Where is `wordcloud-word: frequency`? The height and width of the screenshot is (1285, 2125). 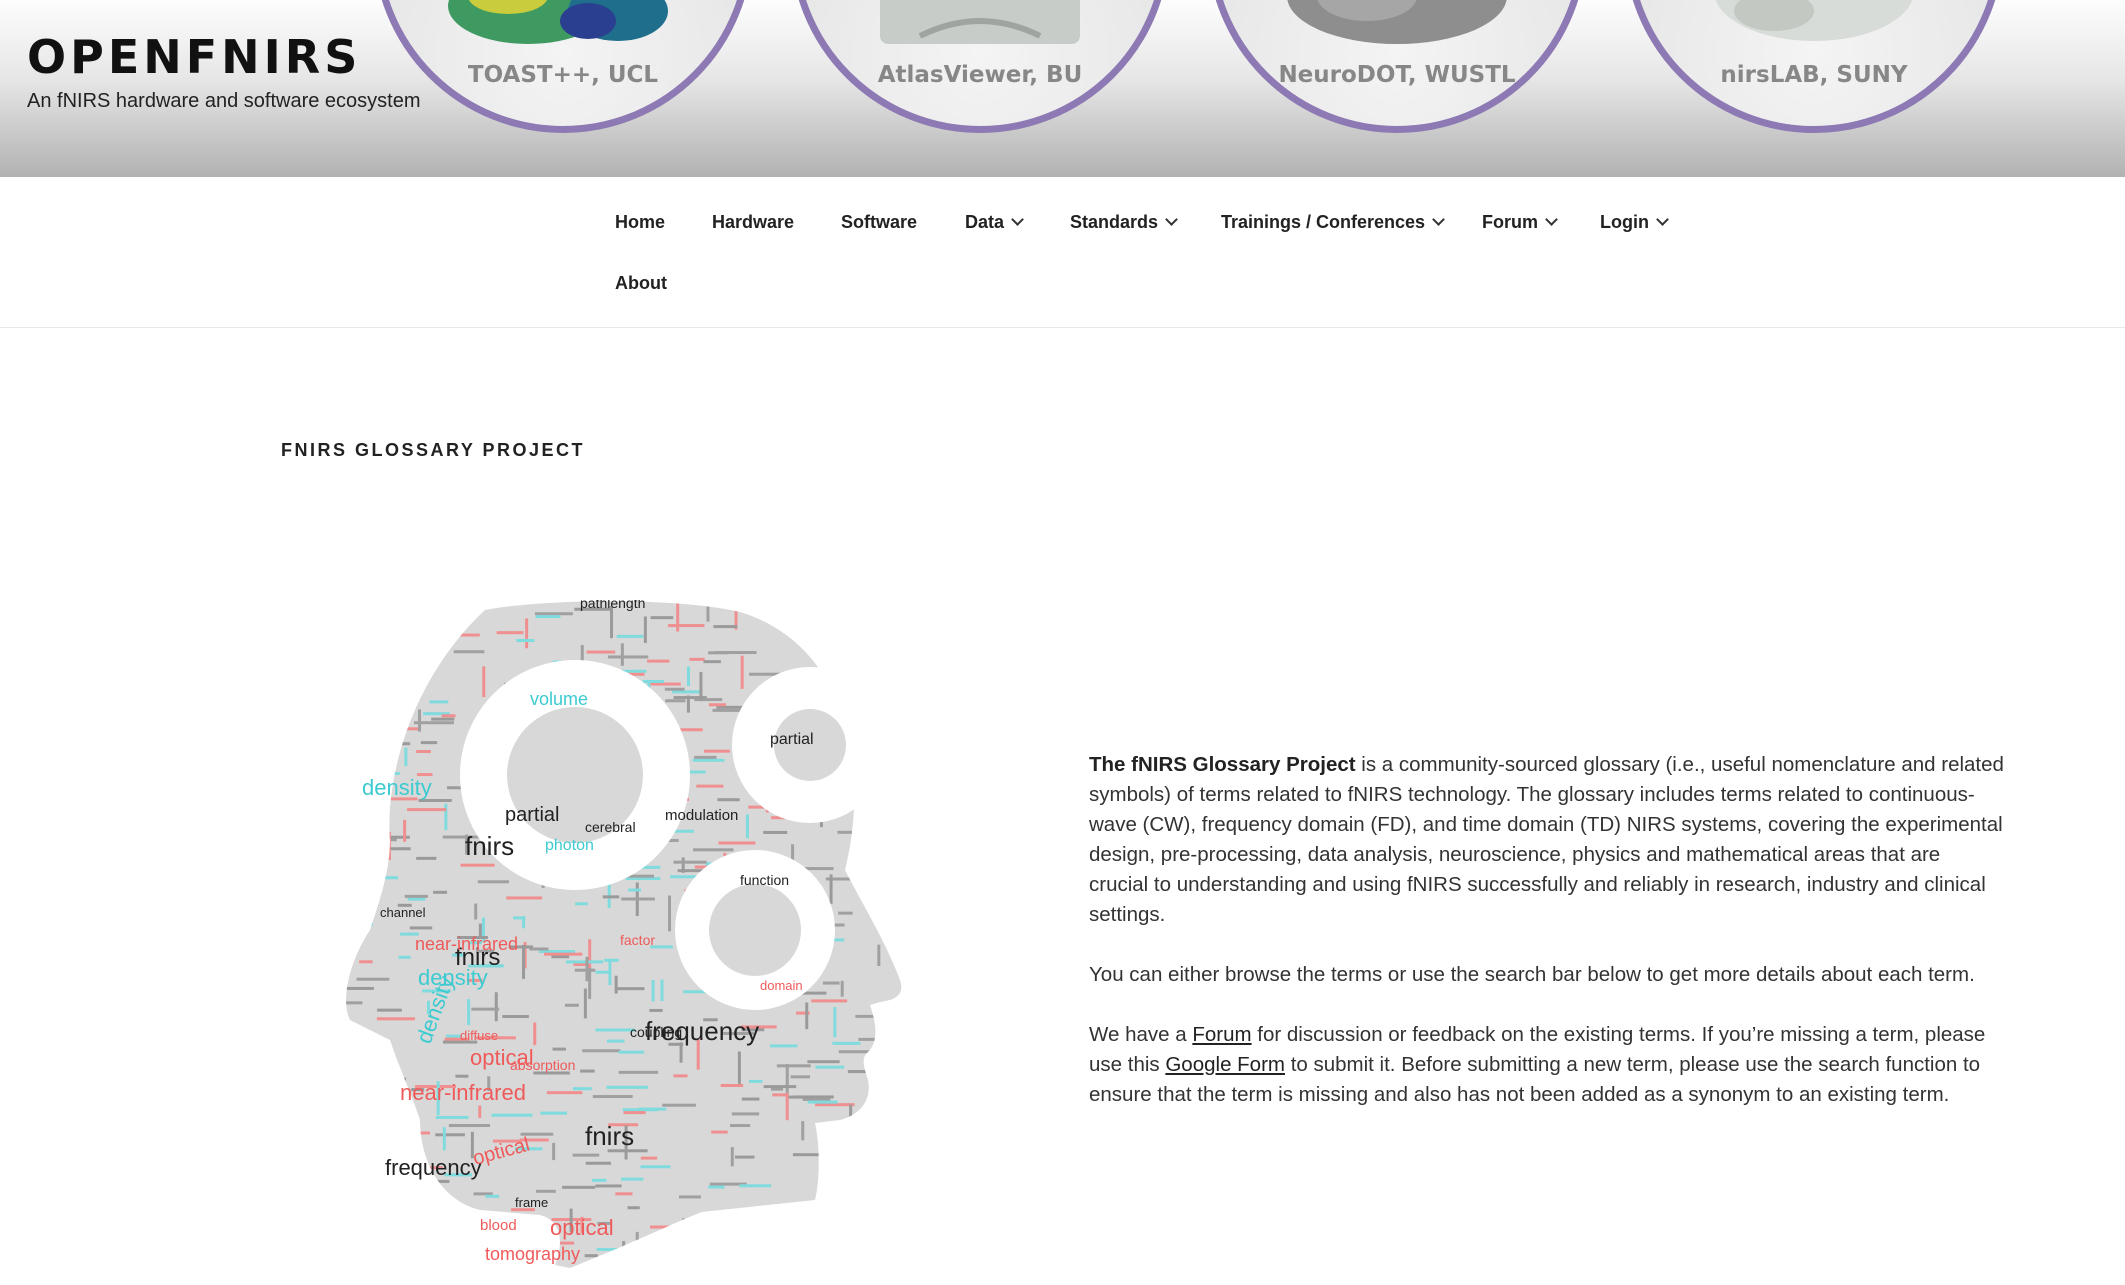 wordcloud-word: frequency is located at coordinates (433, 1167).